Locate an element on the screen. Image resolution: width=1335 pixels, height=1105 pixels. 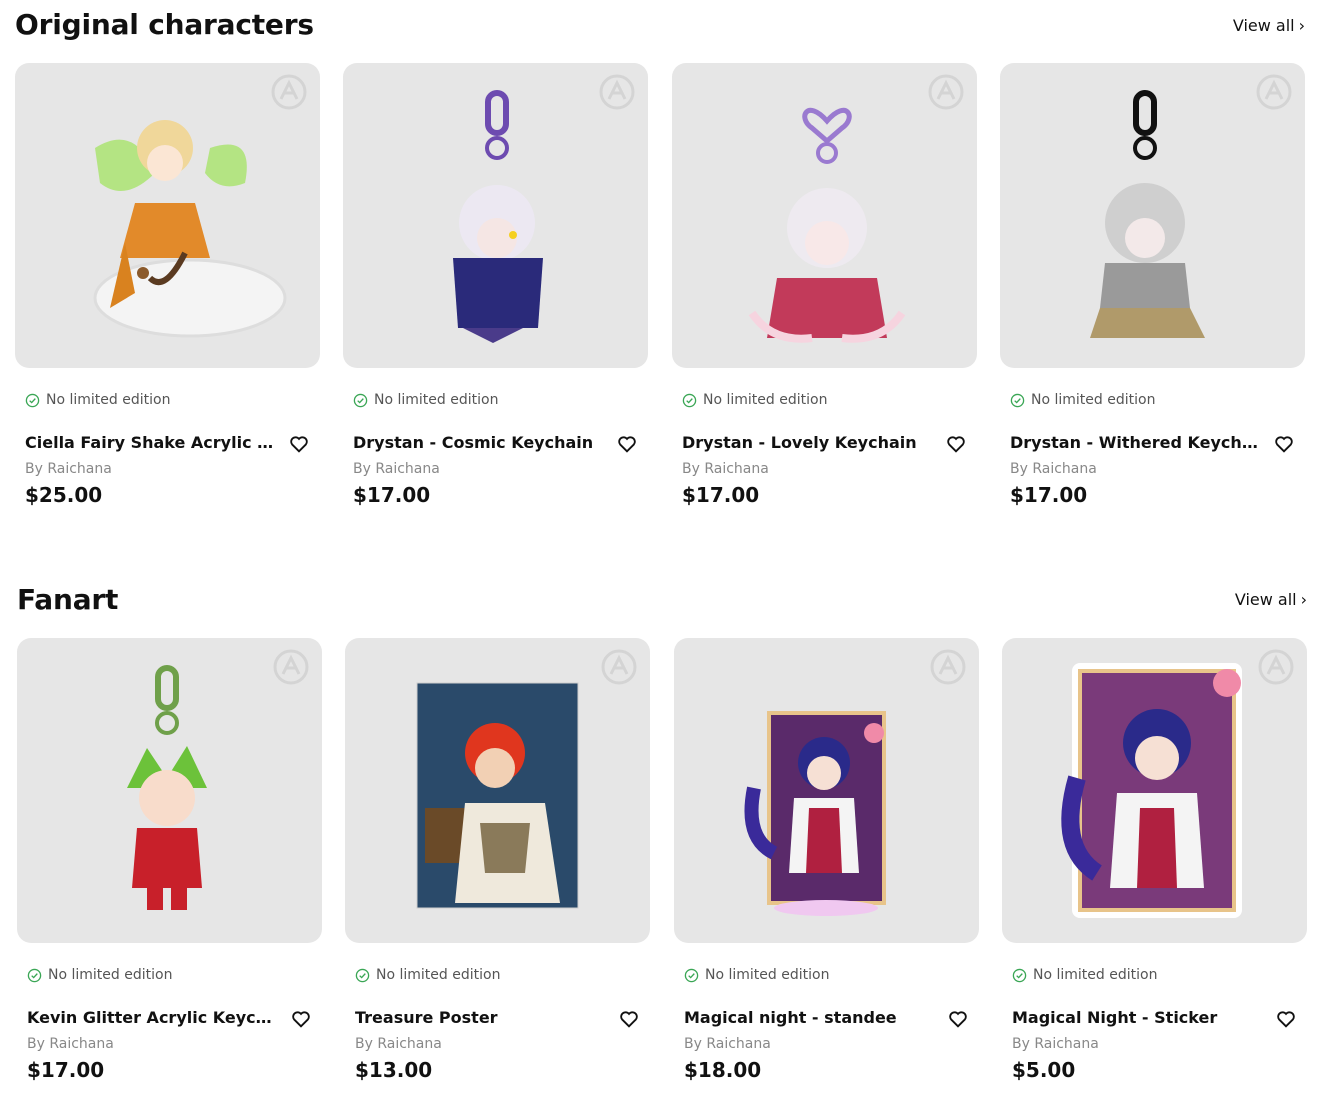
product-price: $13.00 is located at coordinates (394, 1070).